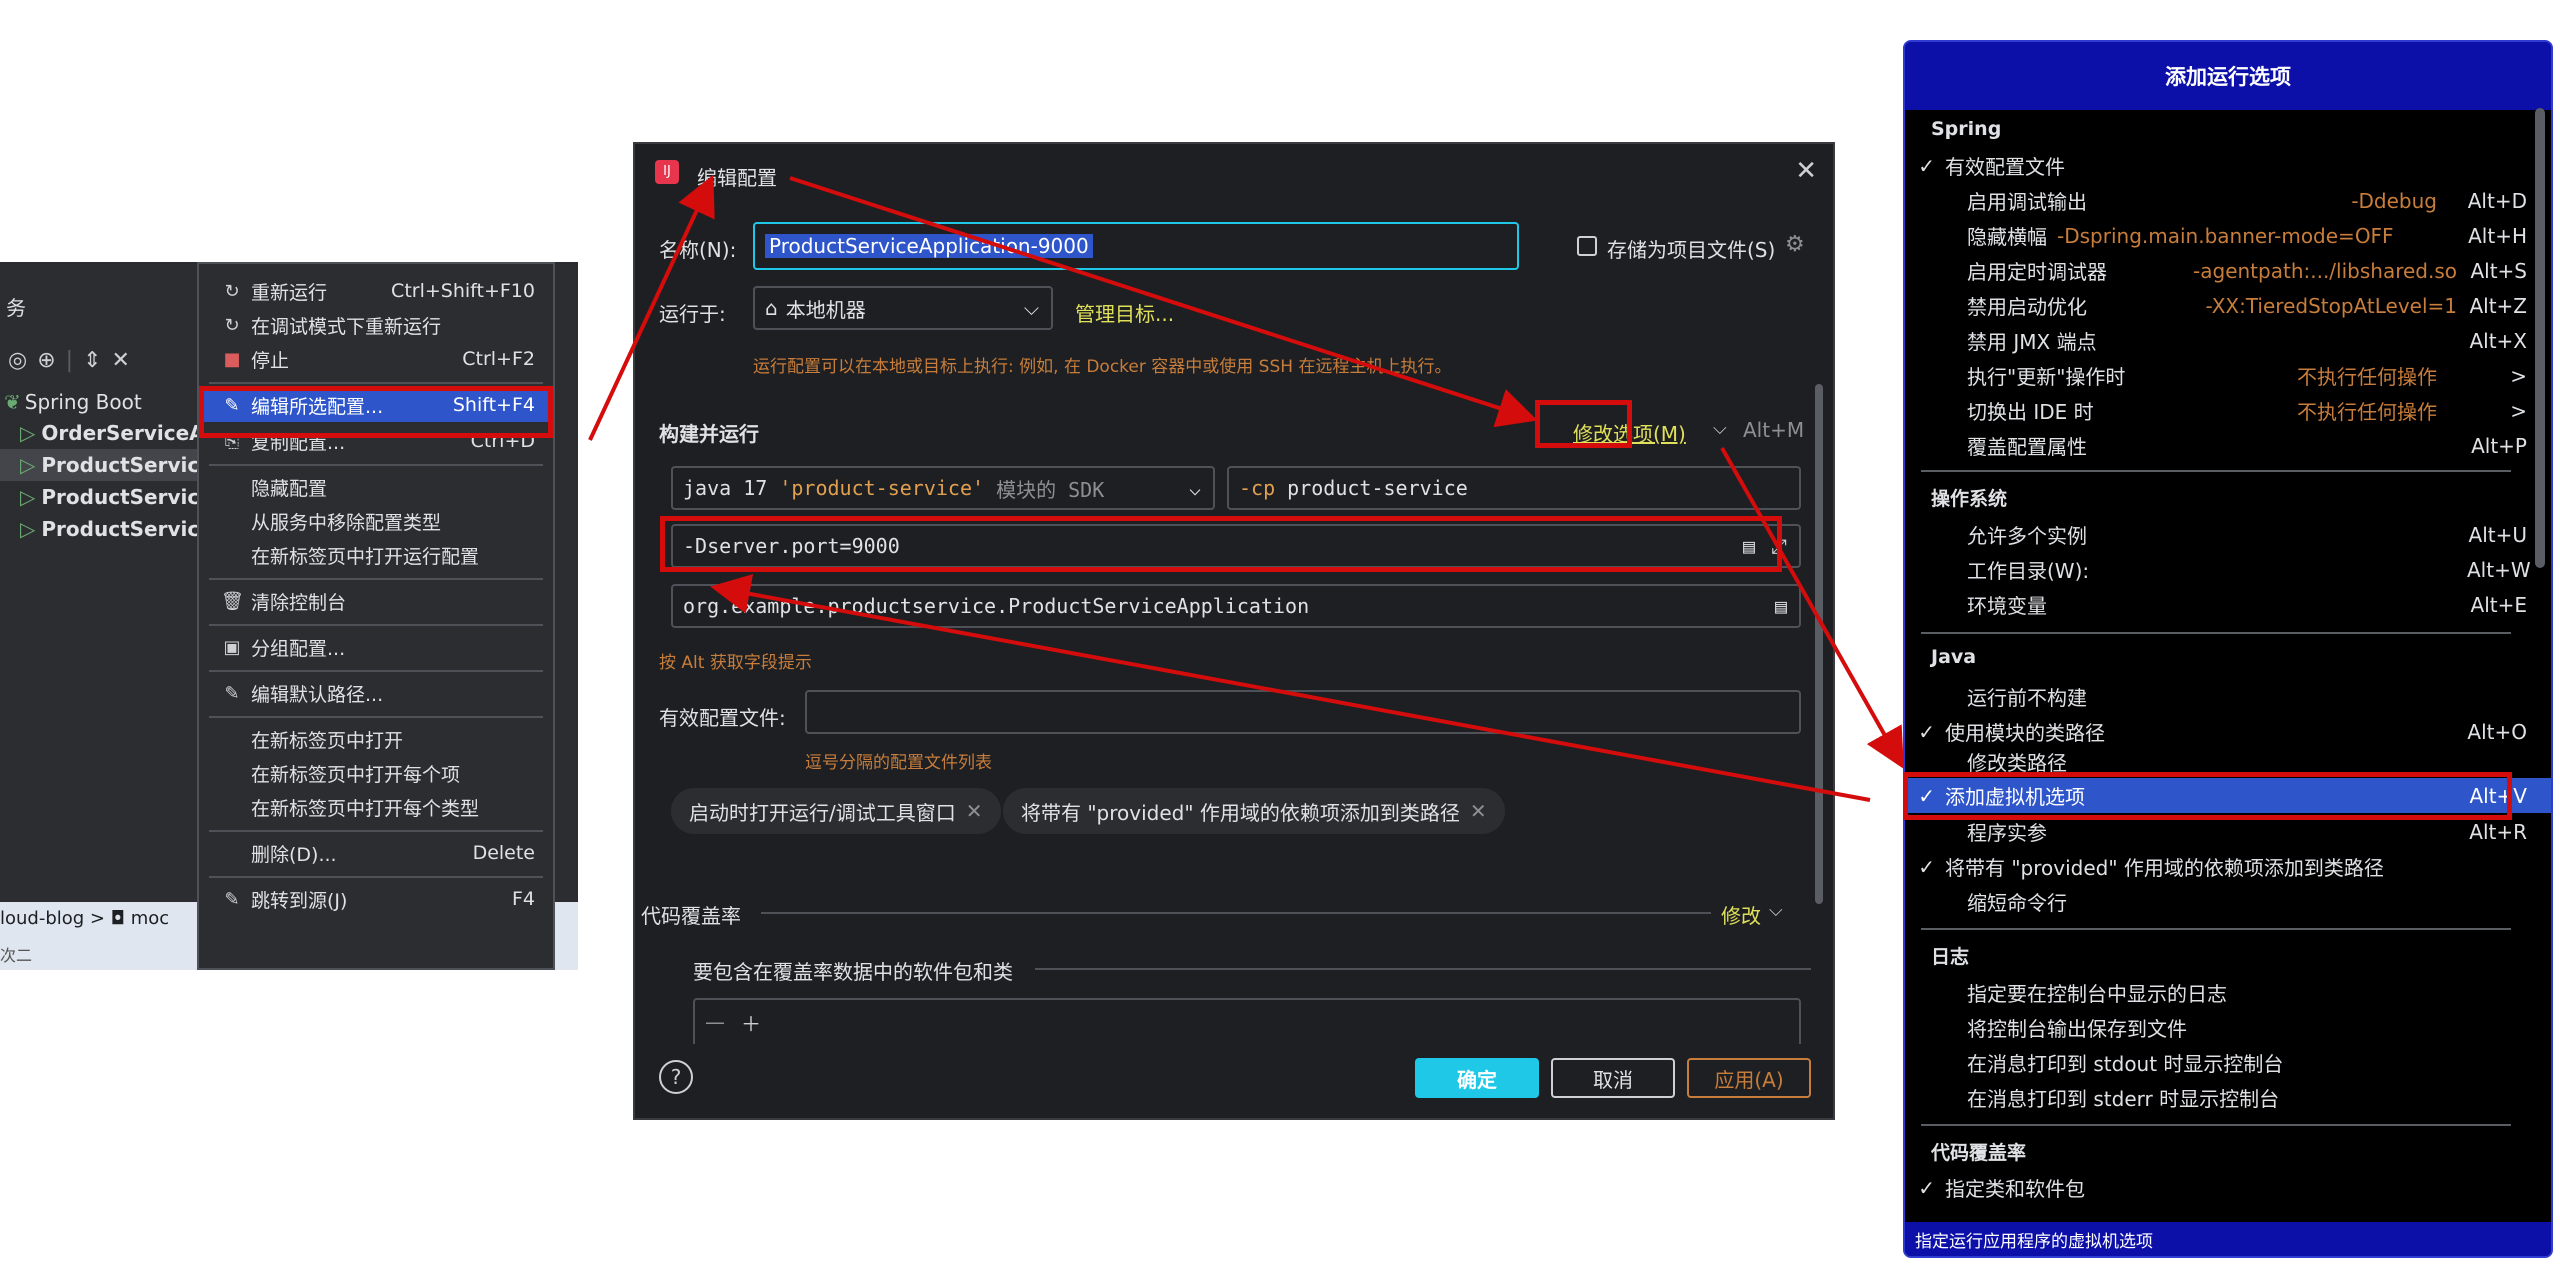  What do you see at coordinates (2228, 305) in the screenshot?
I see `option-disable-launch-opt: 禁用启动优化 -XX:TieredStopAtLevel=1 Alt+Z` at bounding box center [2228, 305].